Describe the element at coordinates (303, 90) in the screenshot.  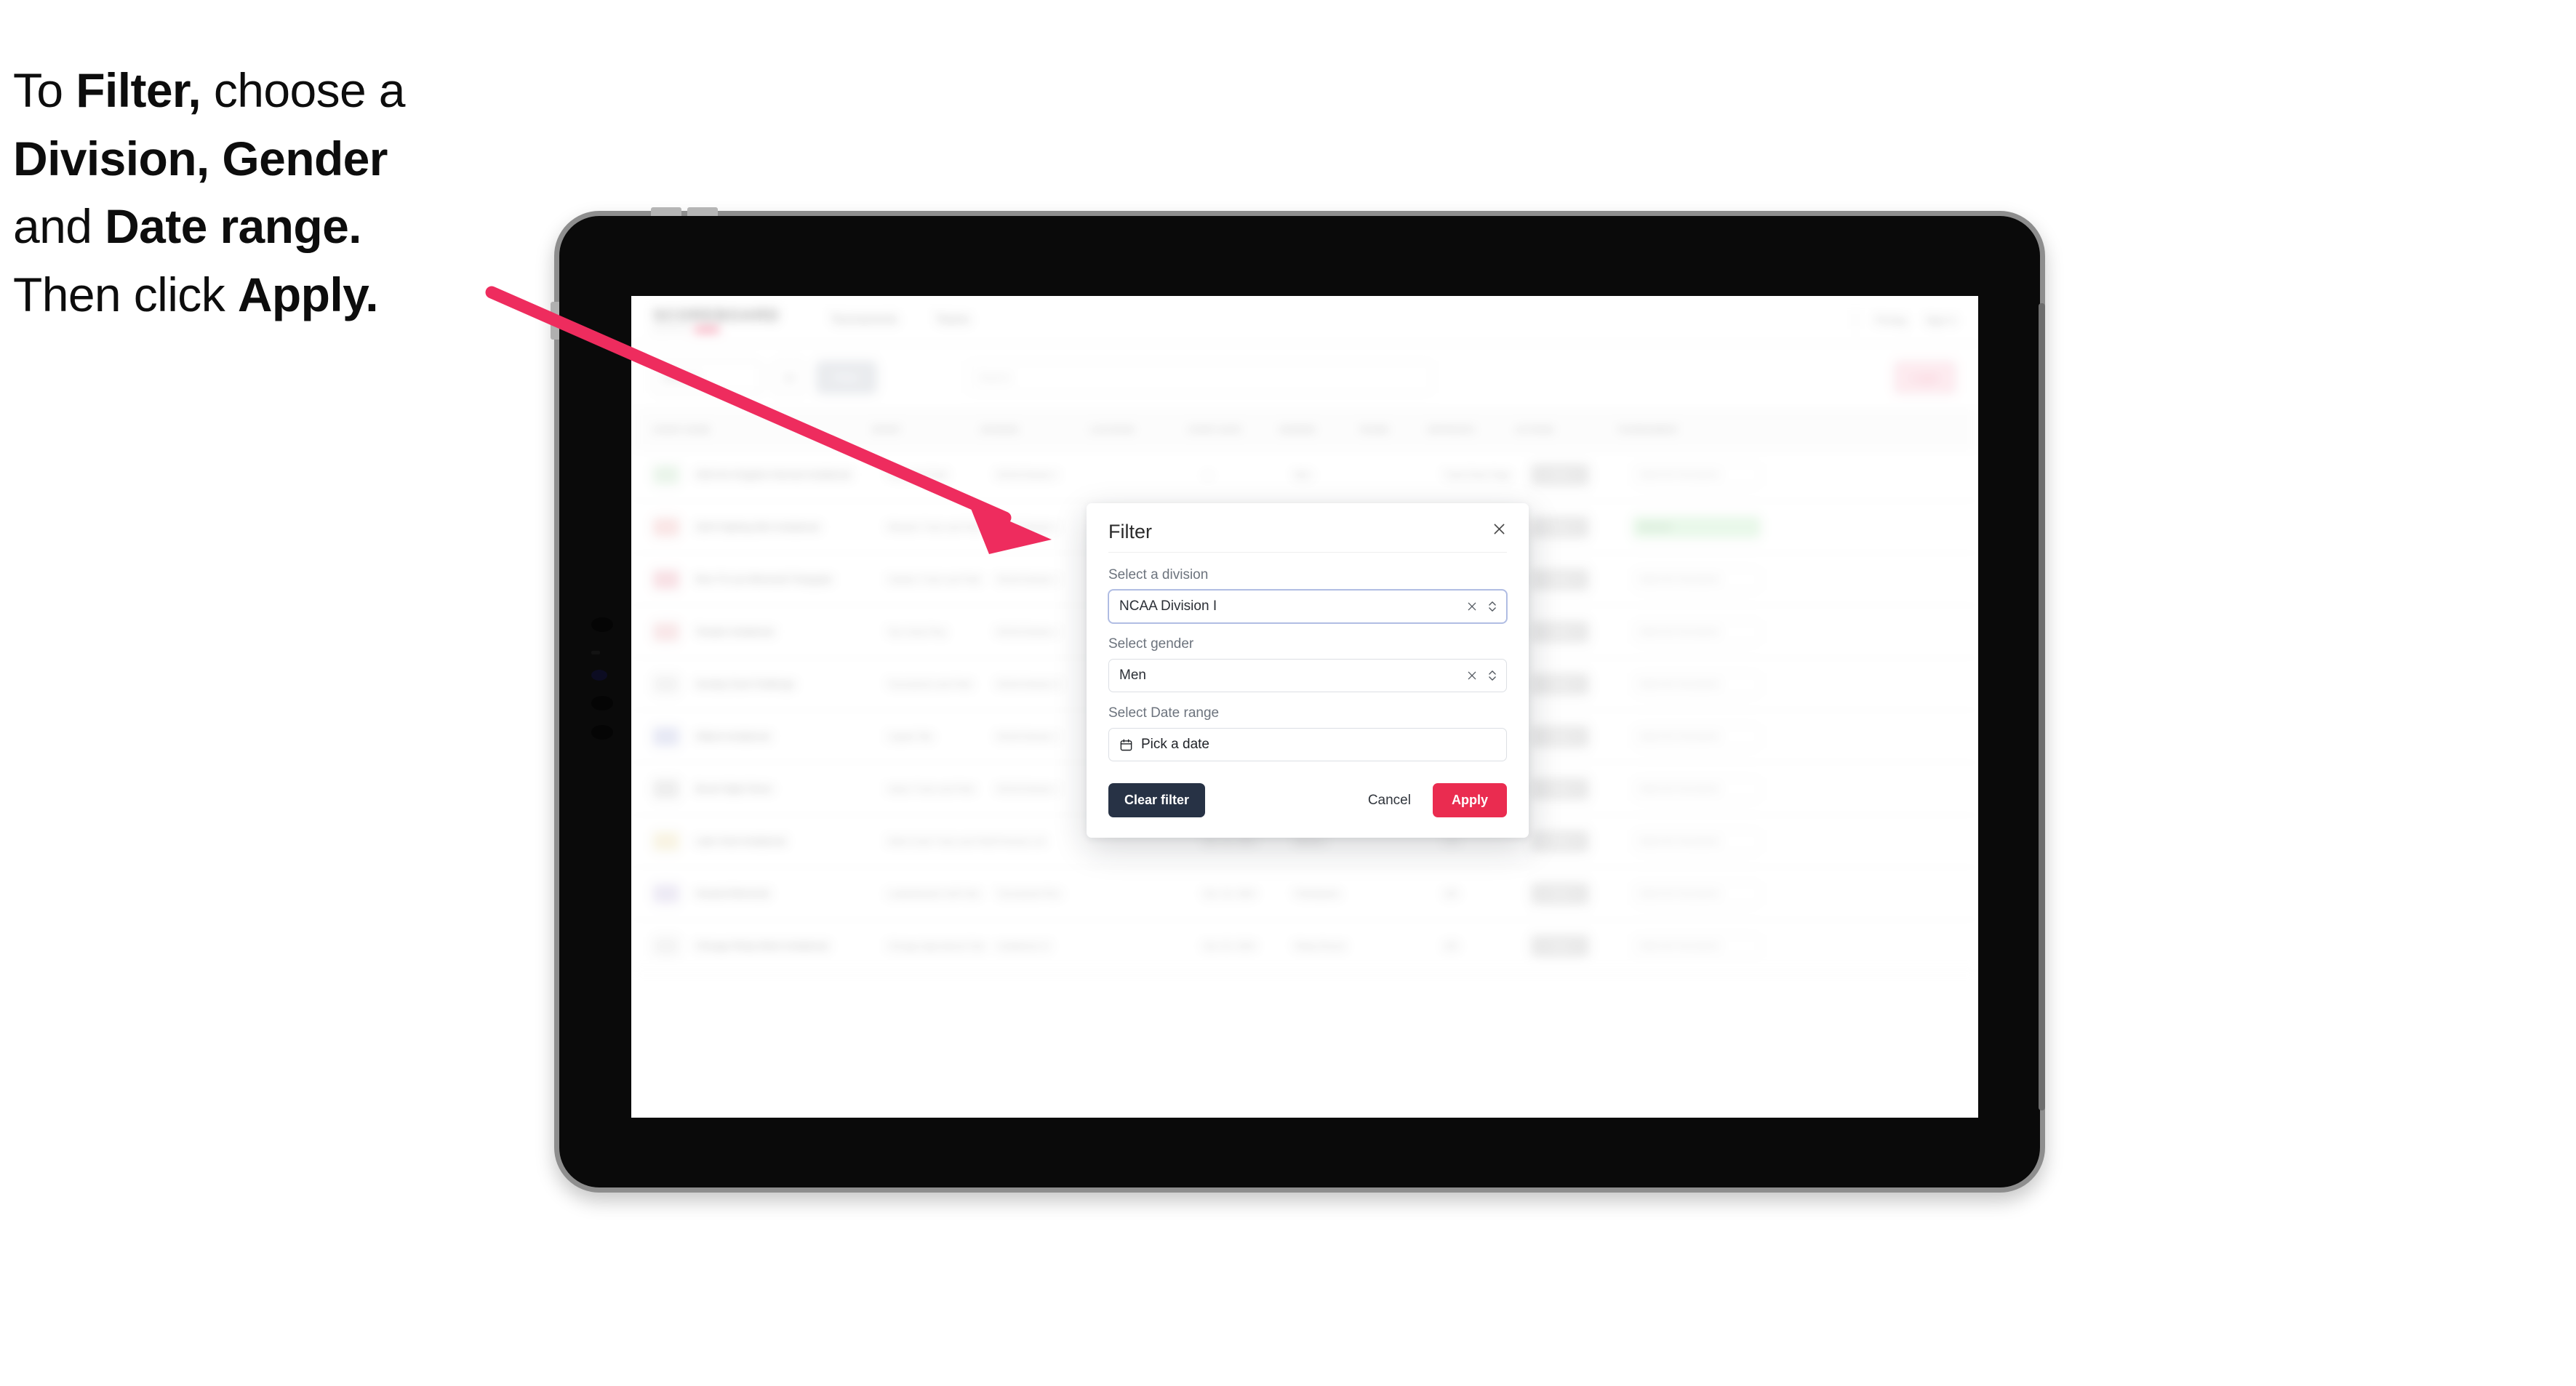
I see `caption-line-1-post: choose a` at that location.